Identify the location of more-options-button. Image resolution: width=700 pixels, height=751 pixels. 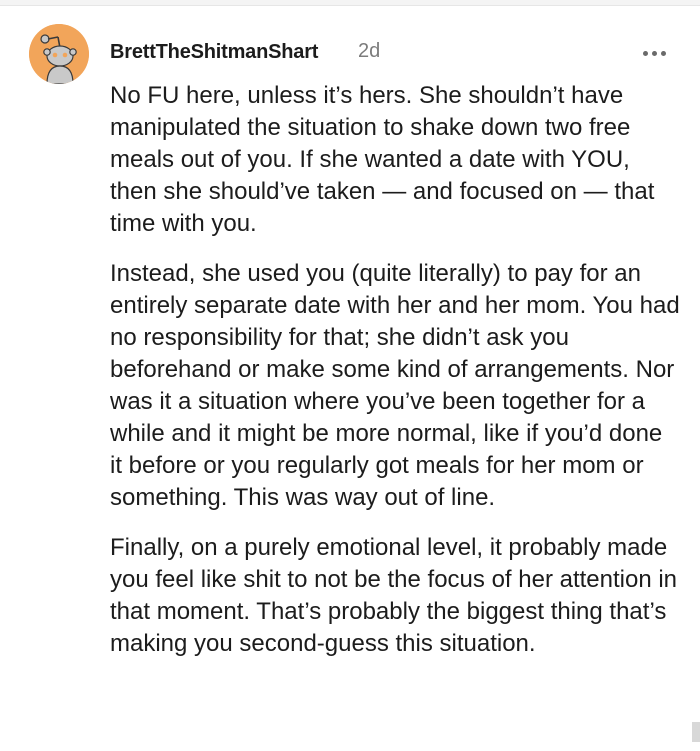
(654, 53).